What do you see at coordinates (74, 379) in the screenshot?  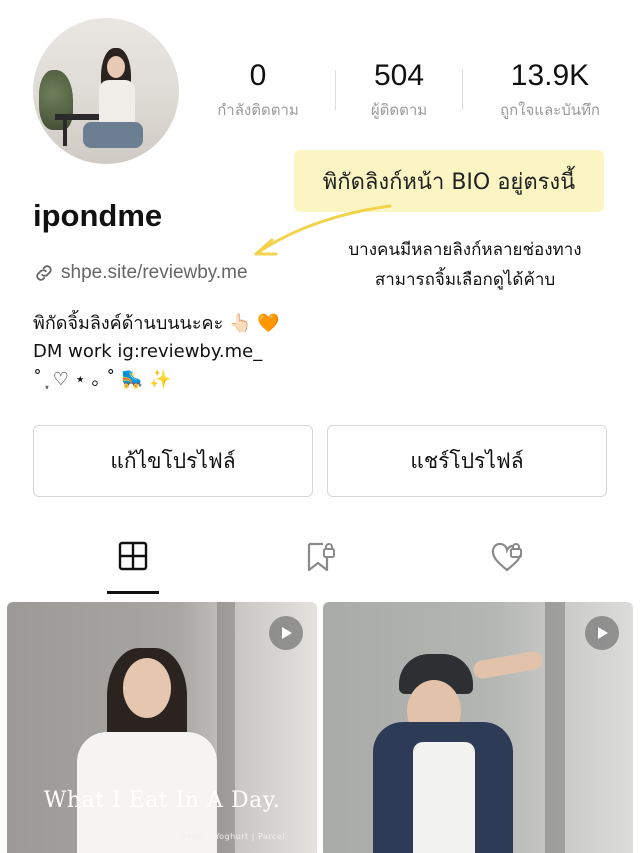 I see `bio-line-3-text: ˚ ͙ ♡ ⋆ ｡ ˚` at bounding box center [74, 379].